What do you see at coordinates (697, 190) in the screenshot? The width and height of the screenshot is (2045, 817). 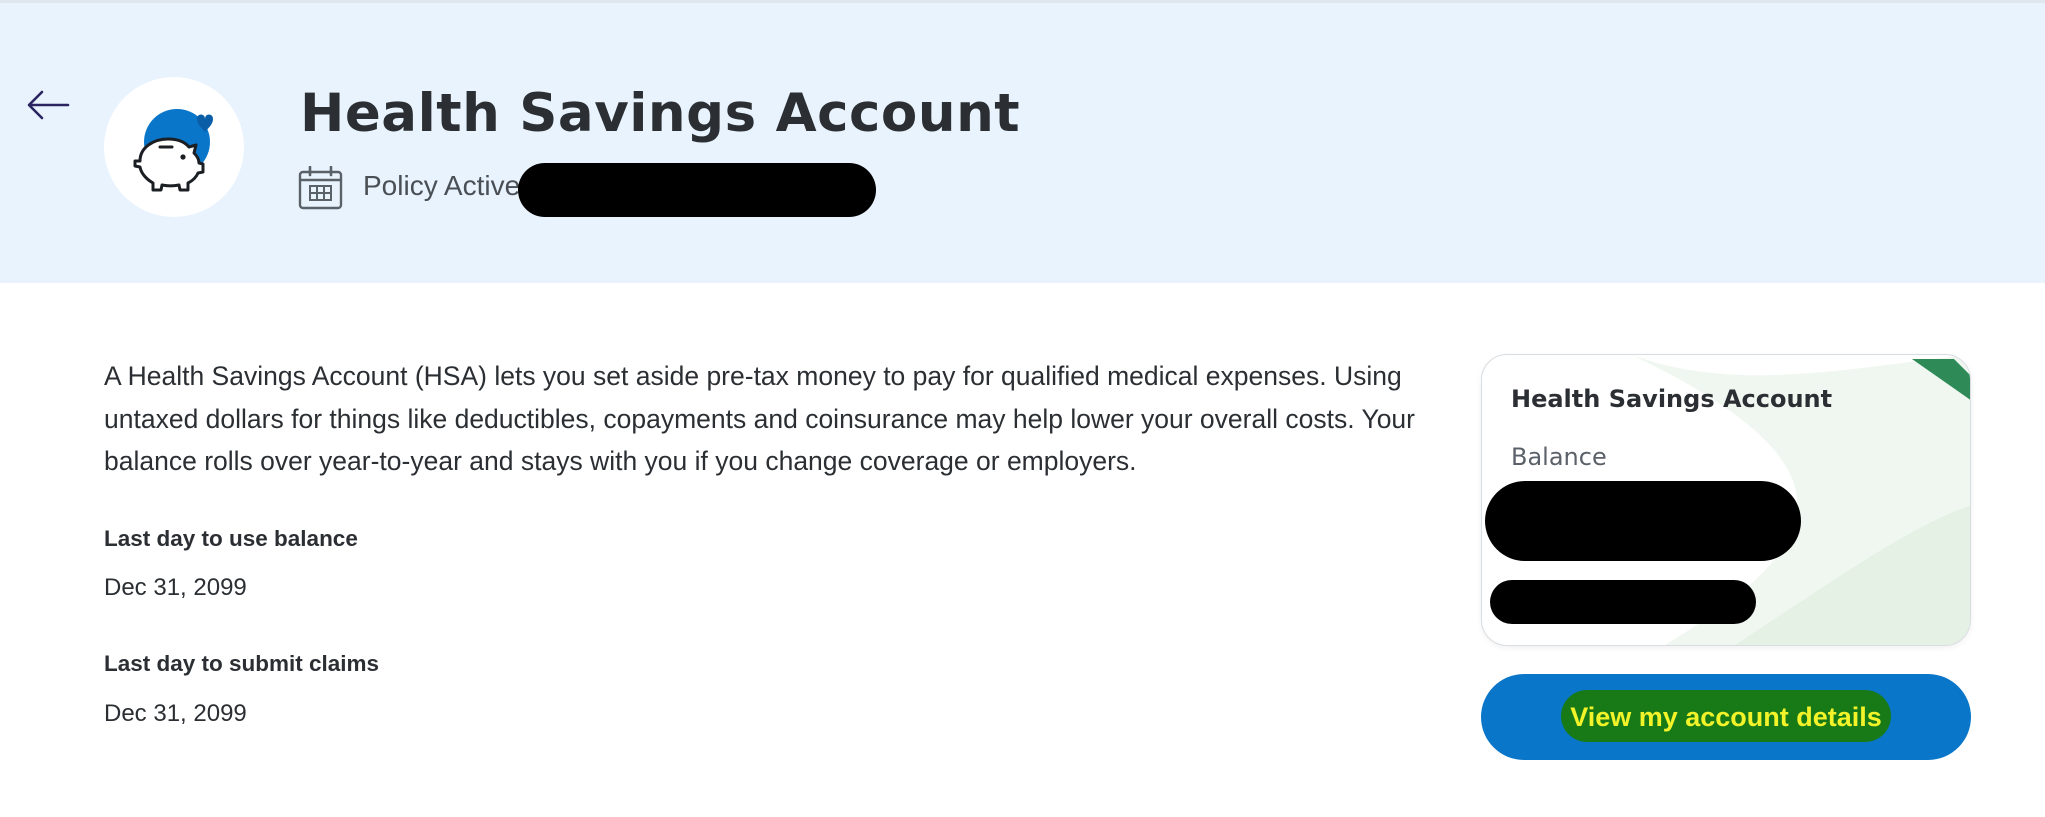 I see `redacted-policy-date` at bounding box center [697, 190].